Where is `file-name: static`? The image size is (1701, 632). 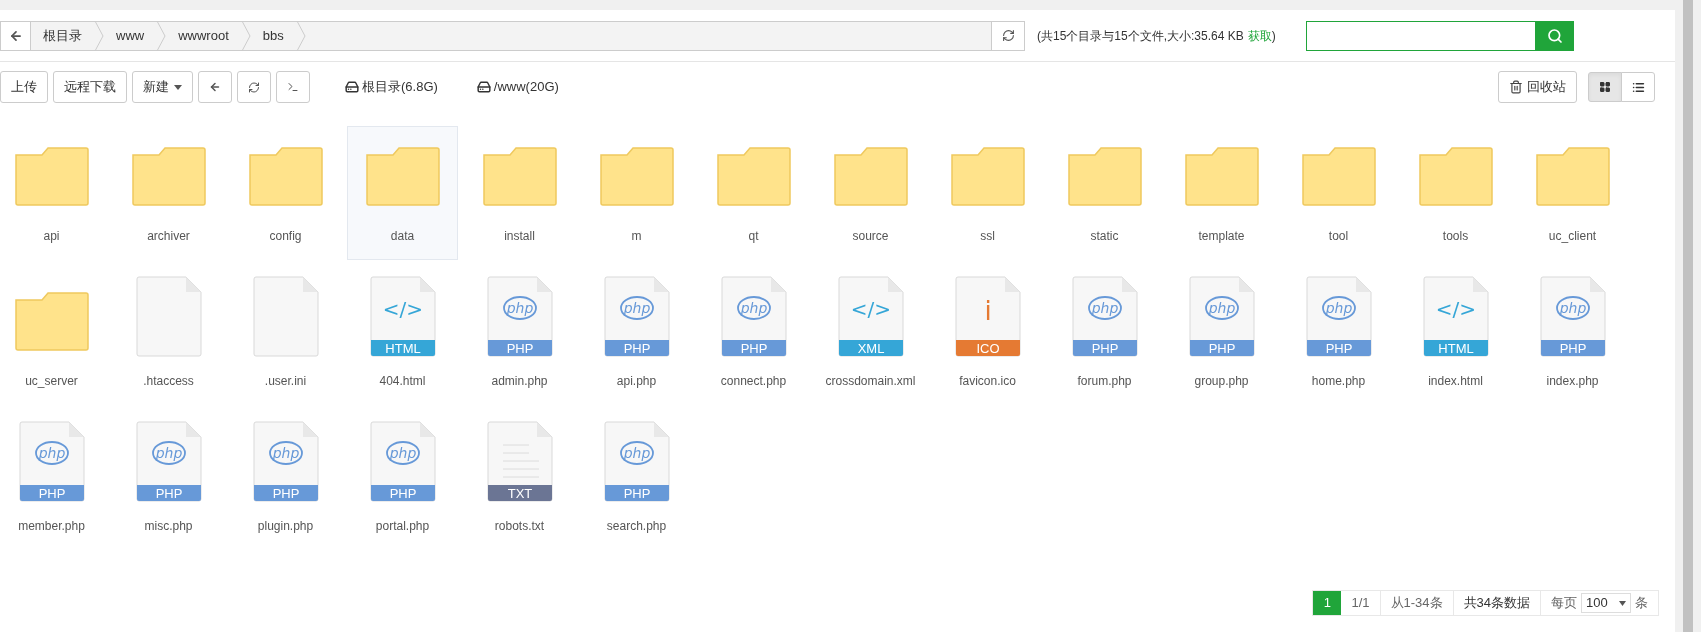 file-name: static is located at coordinates (1104, 236).